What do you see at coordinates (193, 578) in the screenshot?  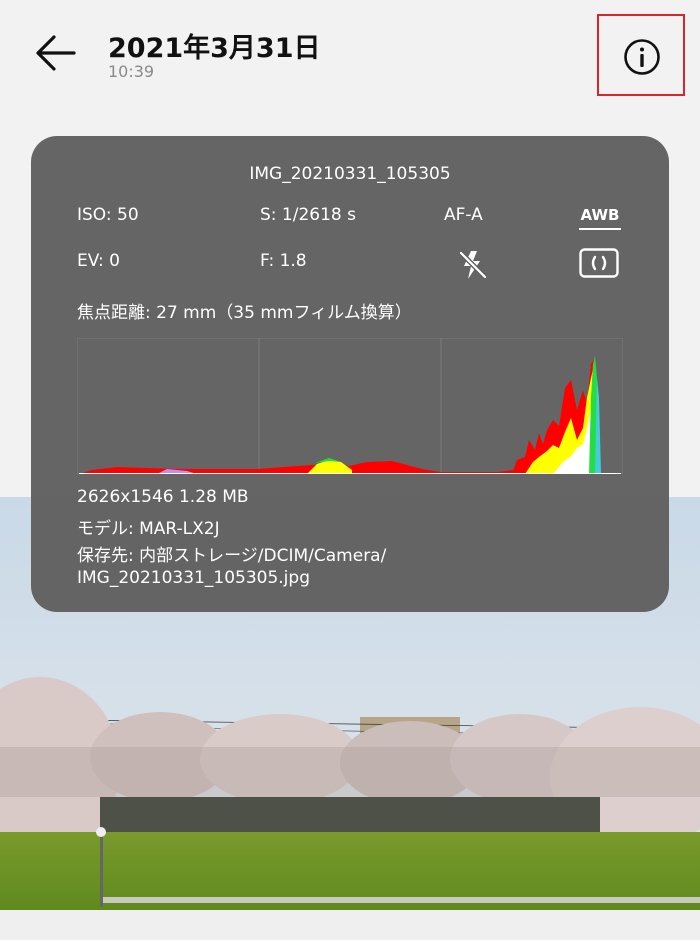 I see `storage-file: IMG_20210331_105305.jpg` at bounding box center [193, 578].